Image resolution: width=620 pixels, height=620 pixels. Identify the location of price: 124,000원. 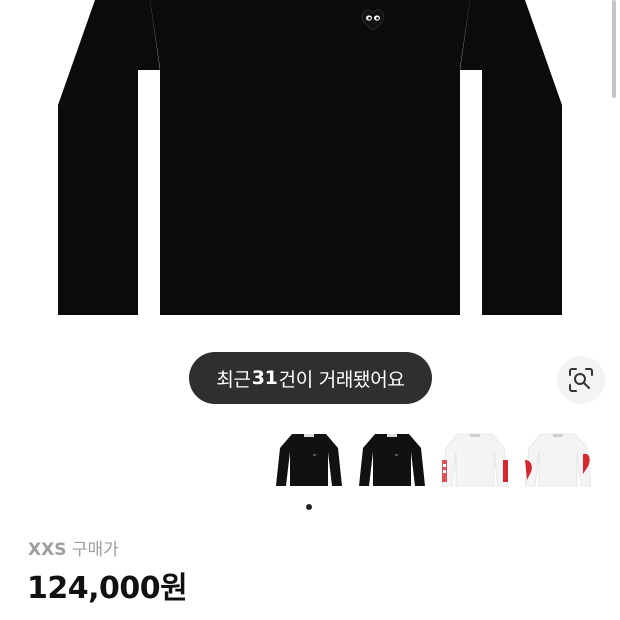
(107, 588).